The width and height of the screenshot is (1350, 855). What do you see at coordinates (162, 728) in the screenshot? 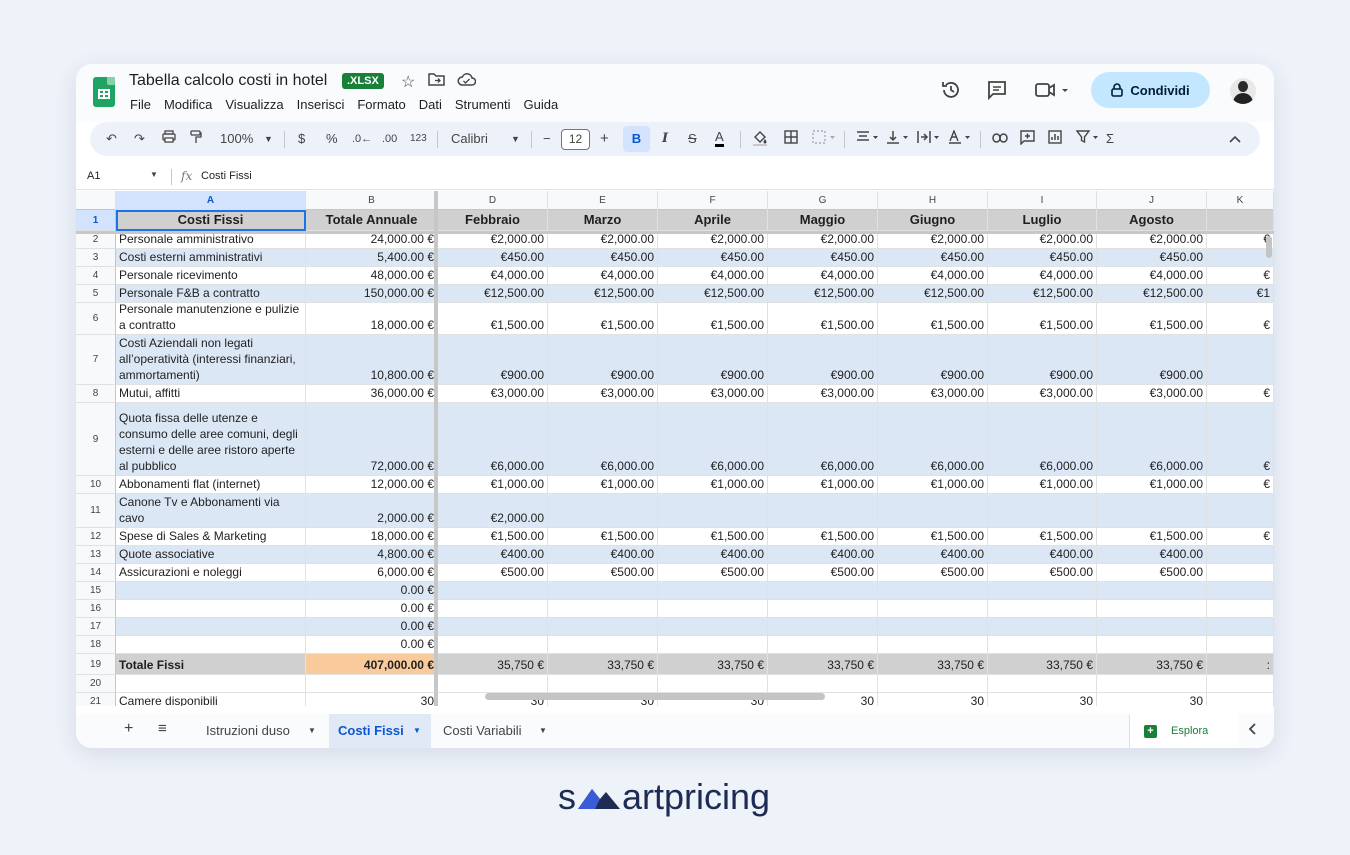
I see `all-sheets-menu-icon: ≡` at bounding box center [162, 728].